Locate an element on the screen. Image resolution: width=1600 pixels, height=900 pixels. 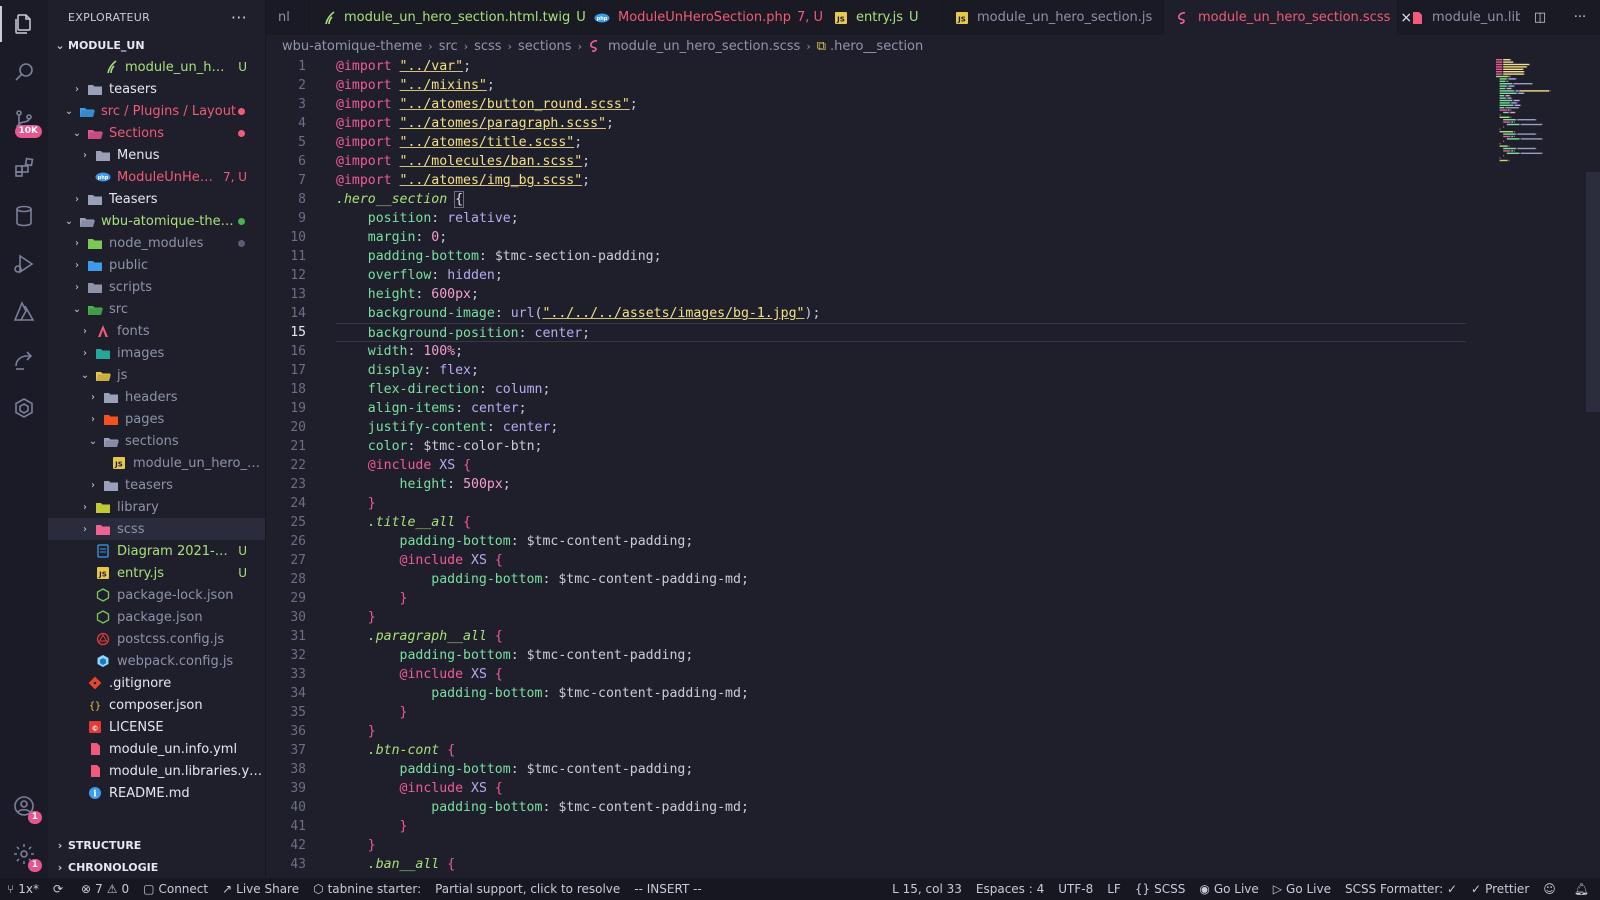
breadcrumb-item: module_un_hero_section.scss is located at coordinates (704, 46).